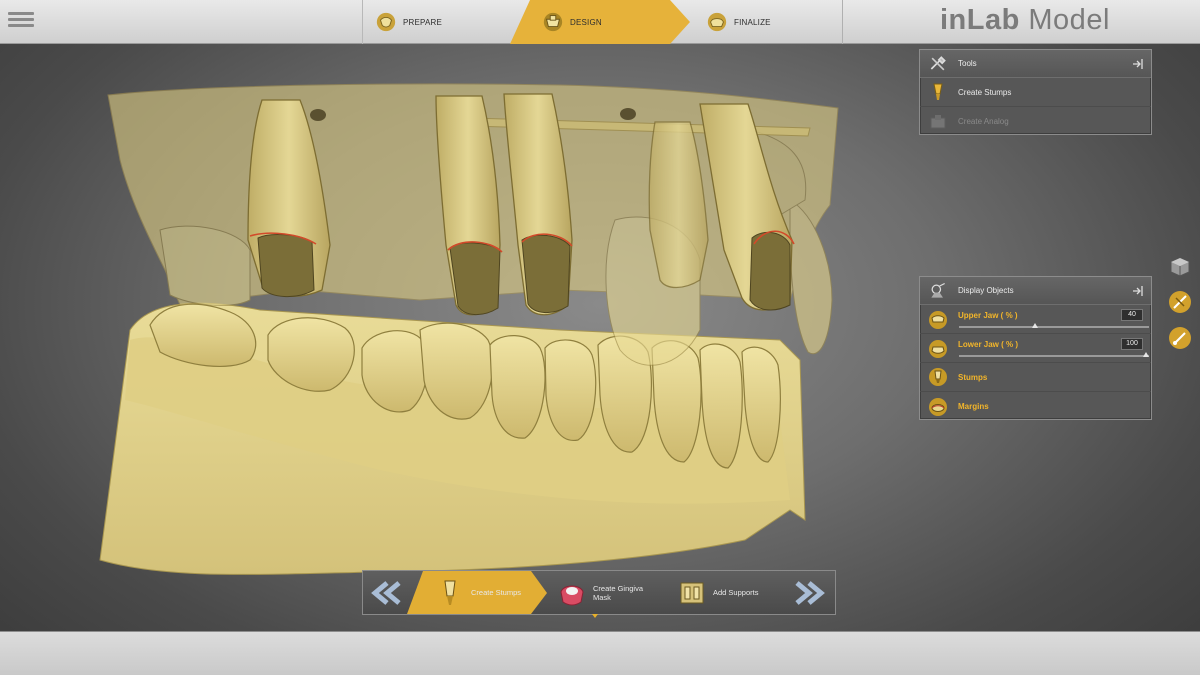  Describe the element at coordinates (423, 22) in the screenshot. I see `step-prepare-label: PREPARE` at that location.